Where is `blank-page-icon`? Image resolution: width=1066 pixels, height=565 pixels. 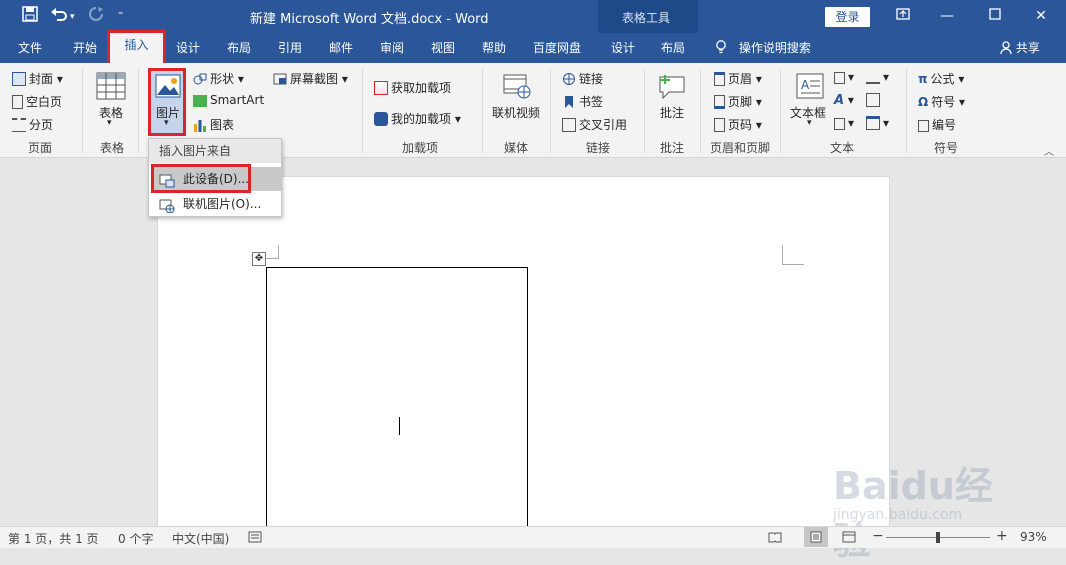 blank-page-icon is located at coordinates (17, 102).